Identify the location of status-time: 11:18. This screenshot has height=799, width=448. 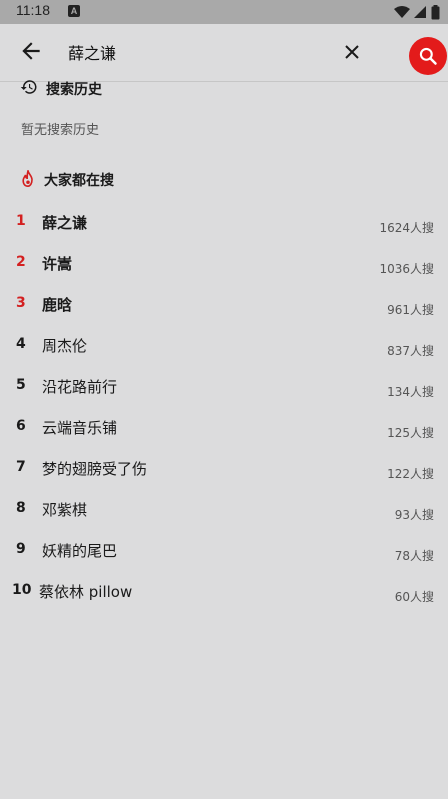
(33, 10).